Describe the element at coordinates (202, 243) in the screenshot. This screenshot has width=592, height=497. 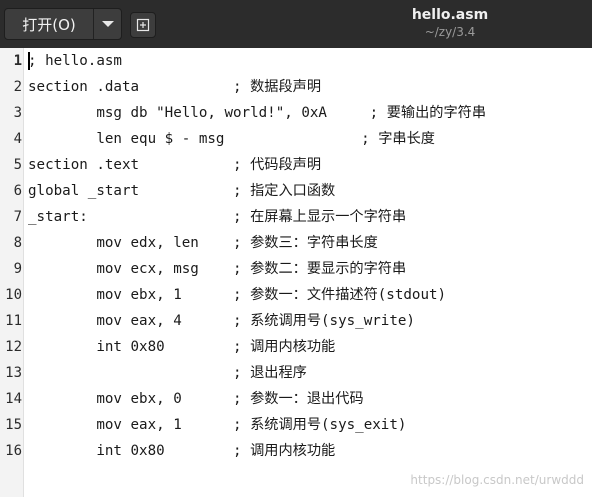
I see `code-text: mov edx, len ; 参数三：字符串长度` at that location.